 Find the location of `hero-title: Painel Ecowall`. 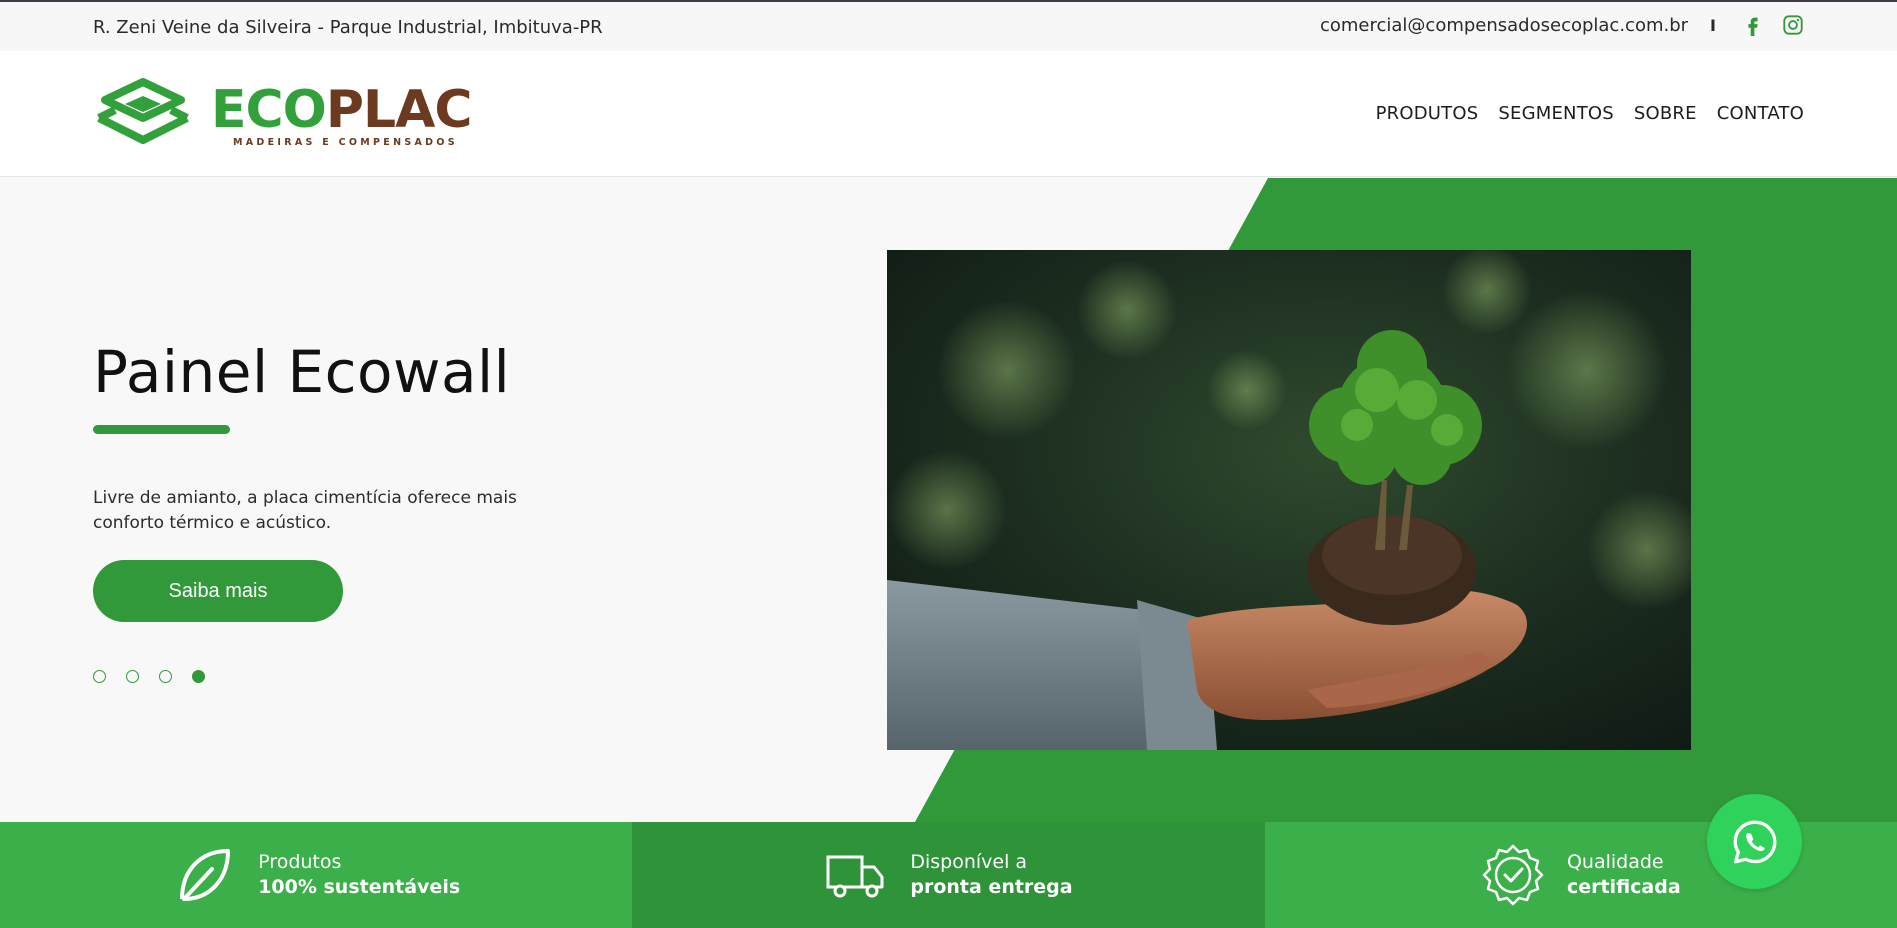

hero-title: Painel Ecowall is located at coordinates (302, 372).